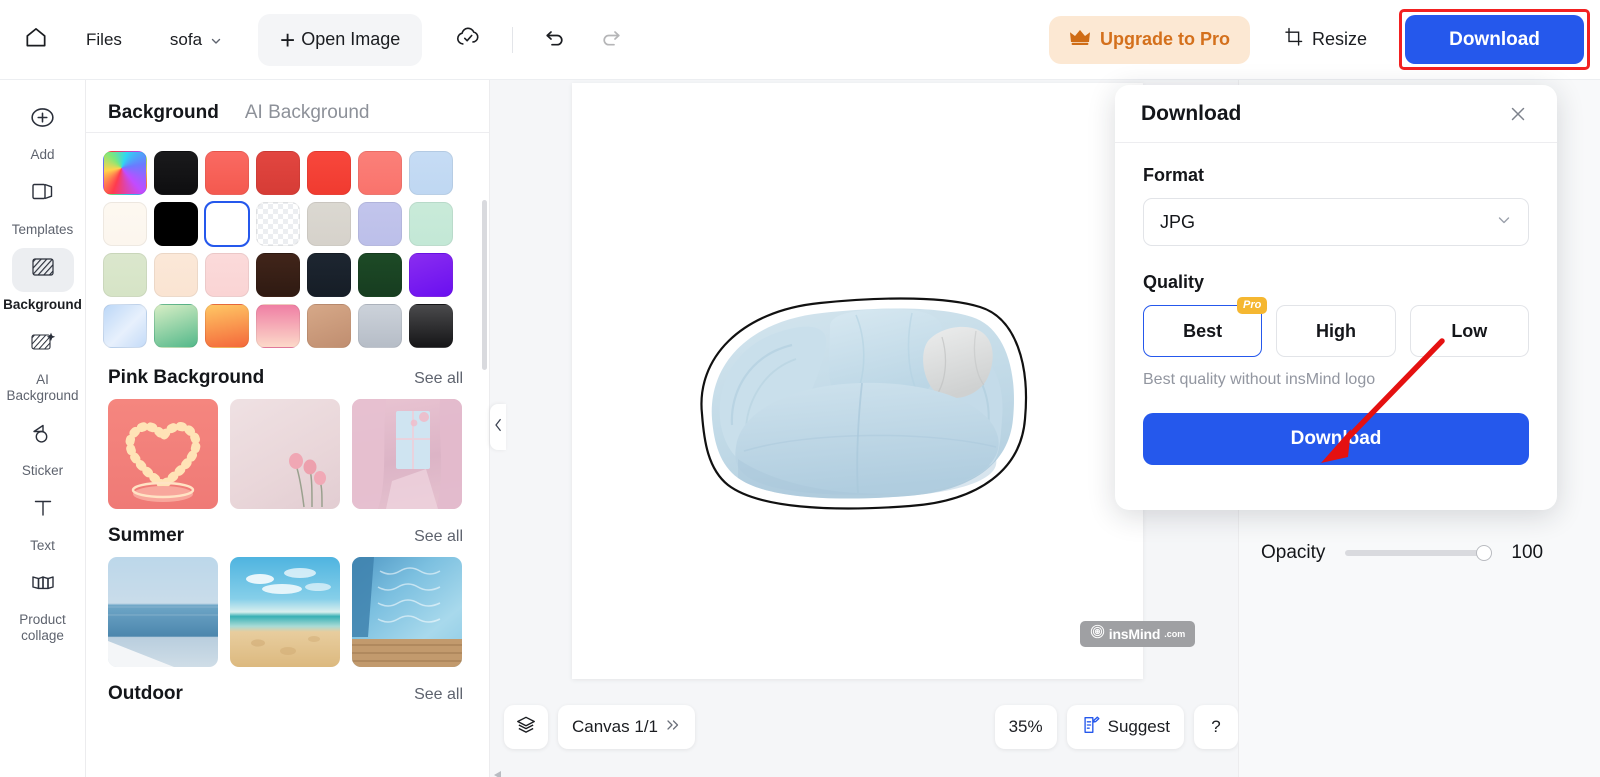 This screenshot has width=1600, height=777. I want to click on quality-option-high: High, so click(1336, 331).